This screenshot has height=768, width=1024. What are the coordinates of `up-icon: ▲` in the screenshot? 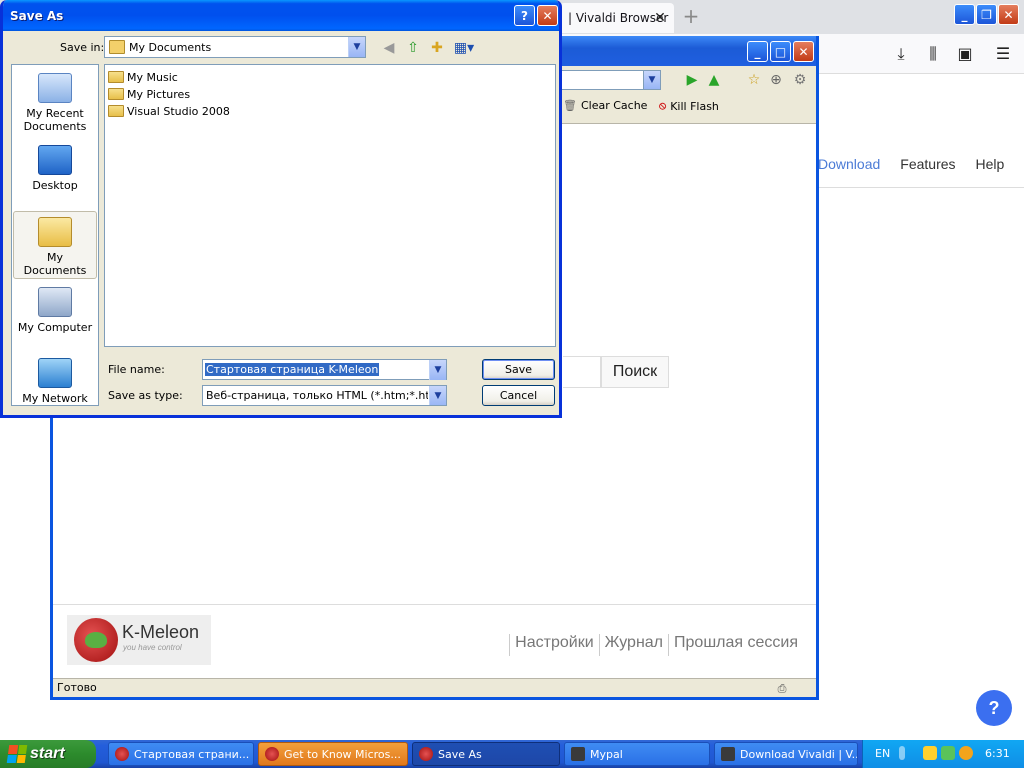 It's located at (714, 80).